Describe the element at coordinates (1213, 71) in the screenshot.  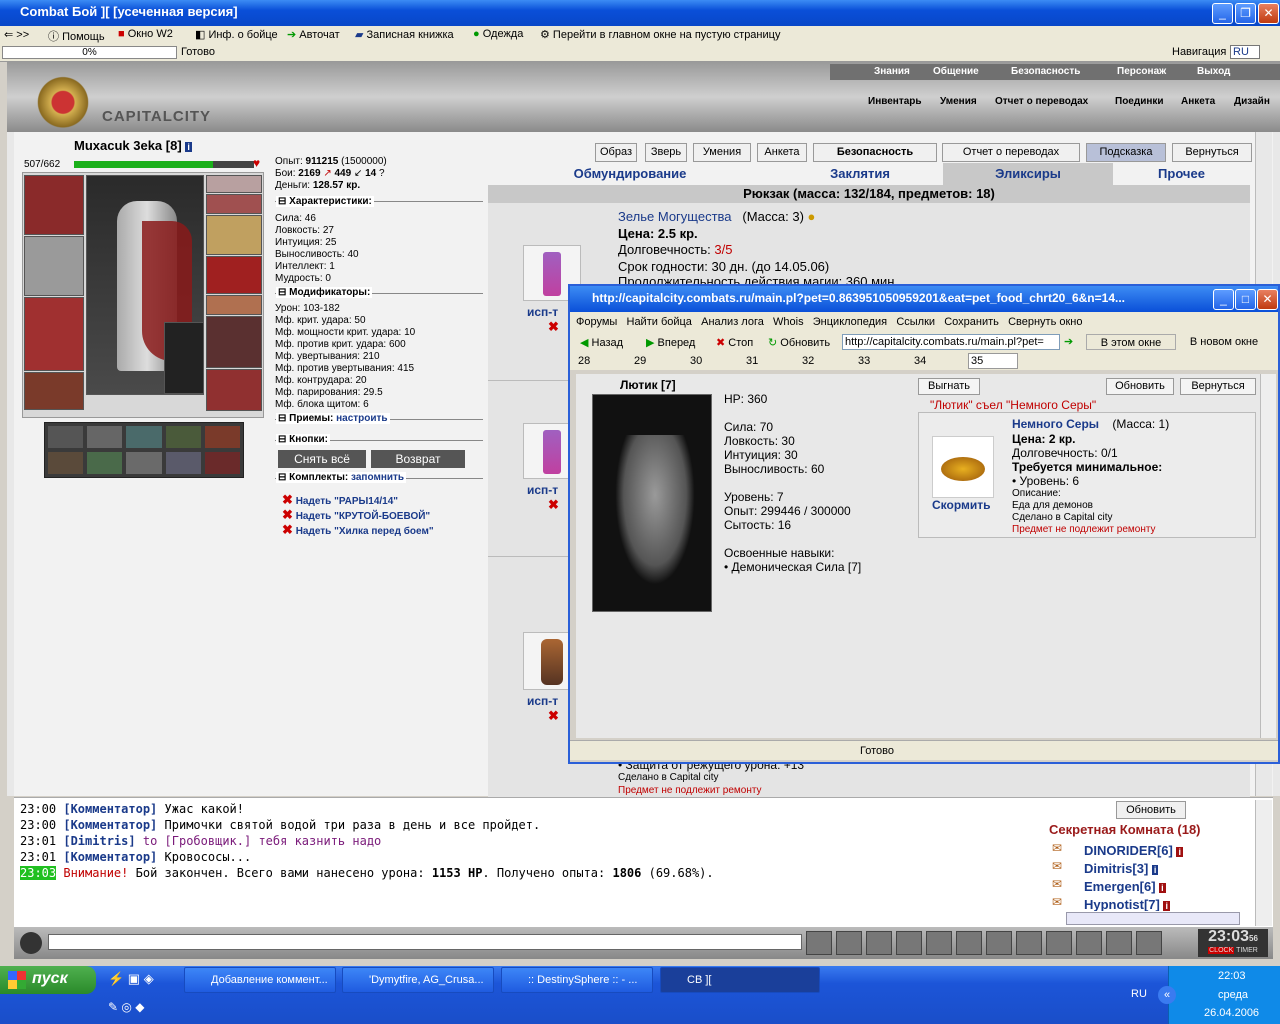
I see `nav-exit: Выход` at that location.